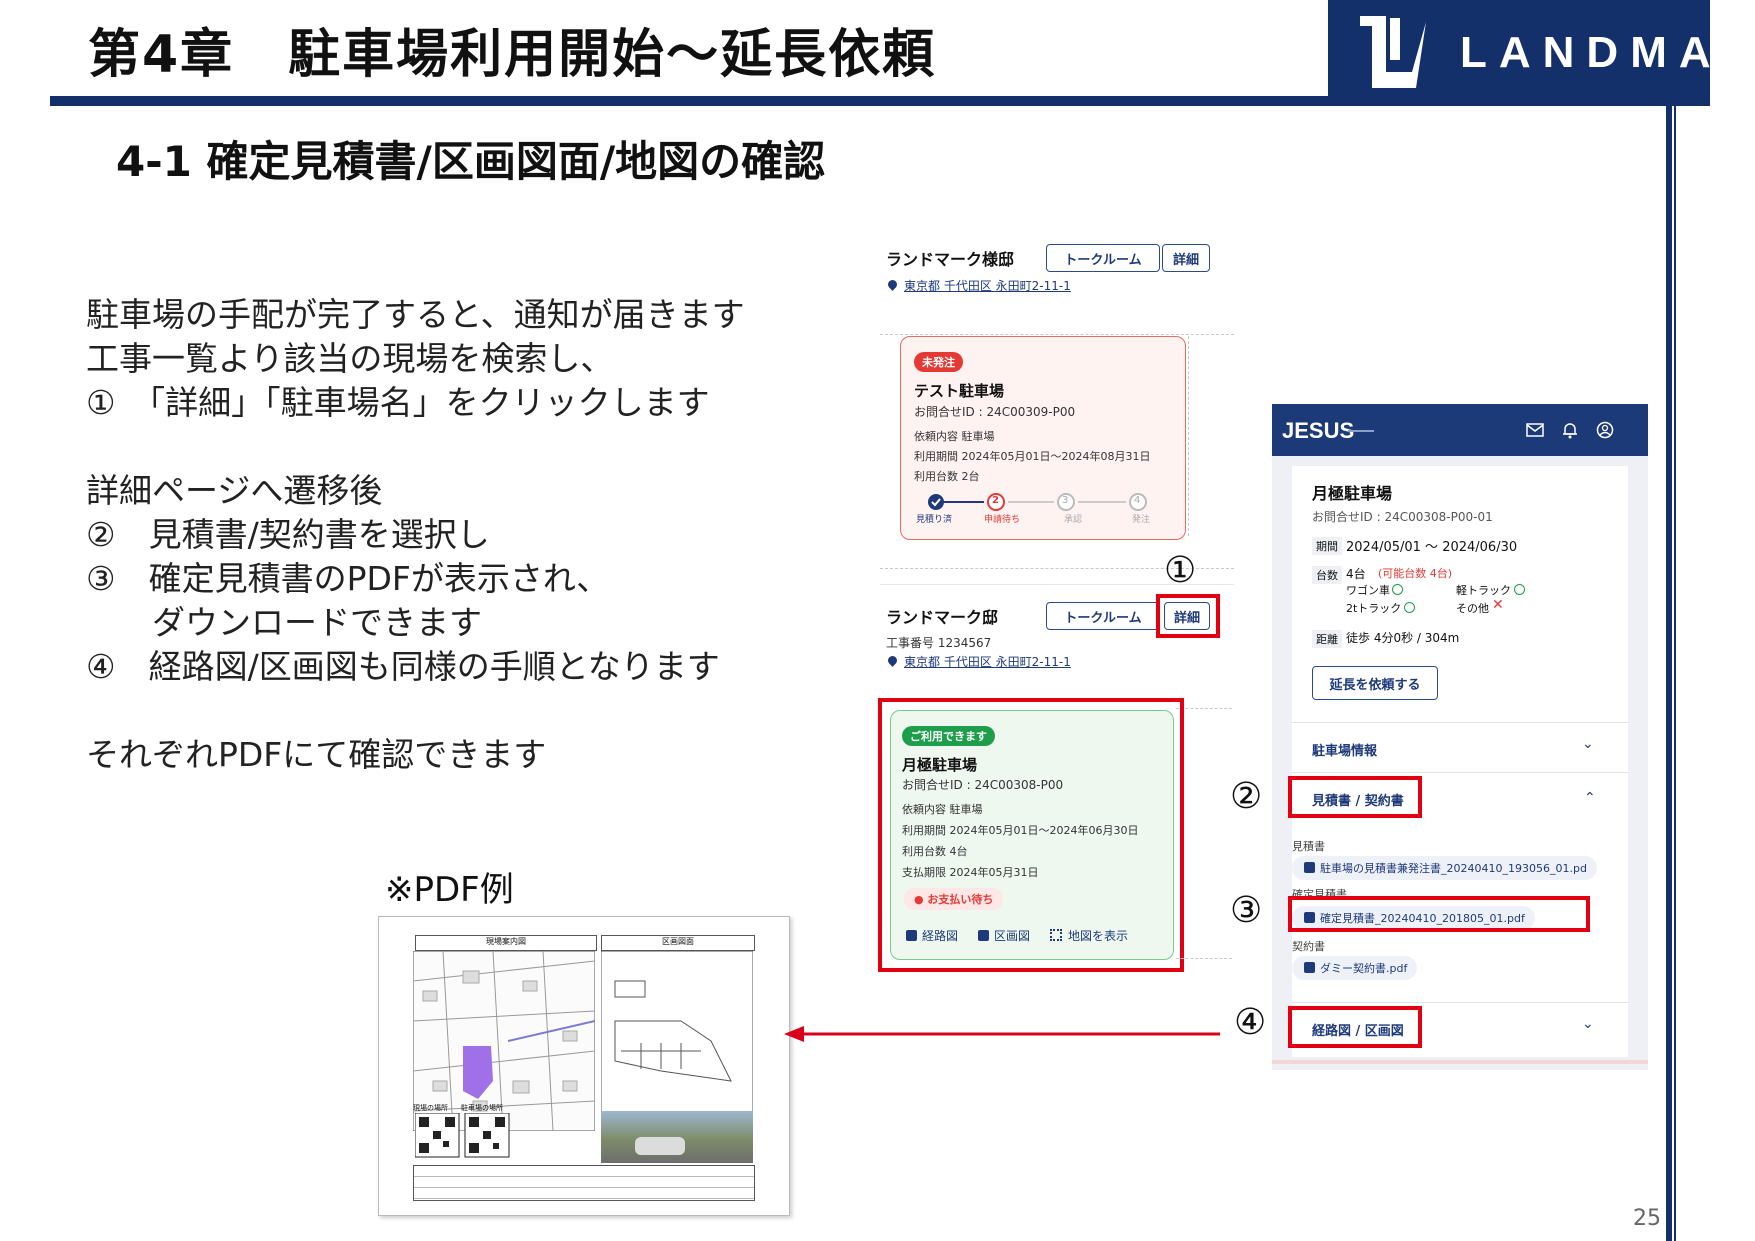  I want to click on logo-text: LANDMARK, so click(1607, 52).